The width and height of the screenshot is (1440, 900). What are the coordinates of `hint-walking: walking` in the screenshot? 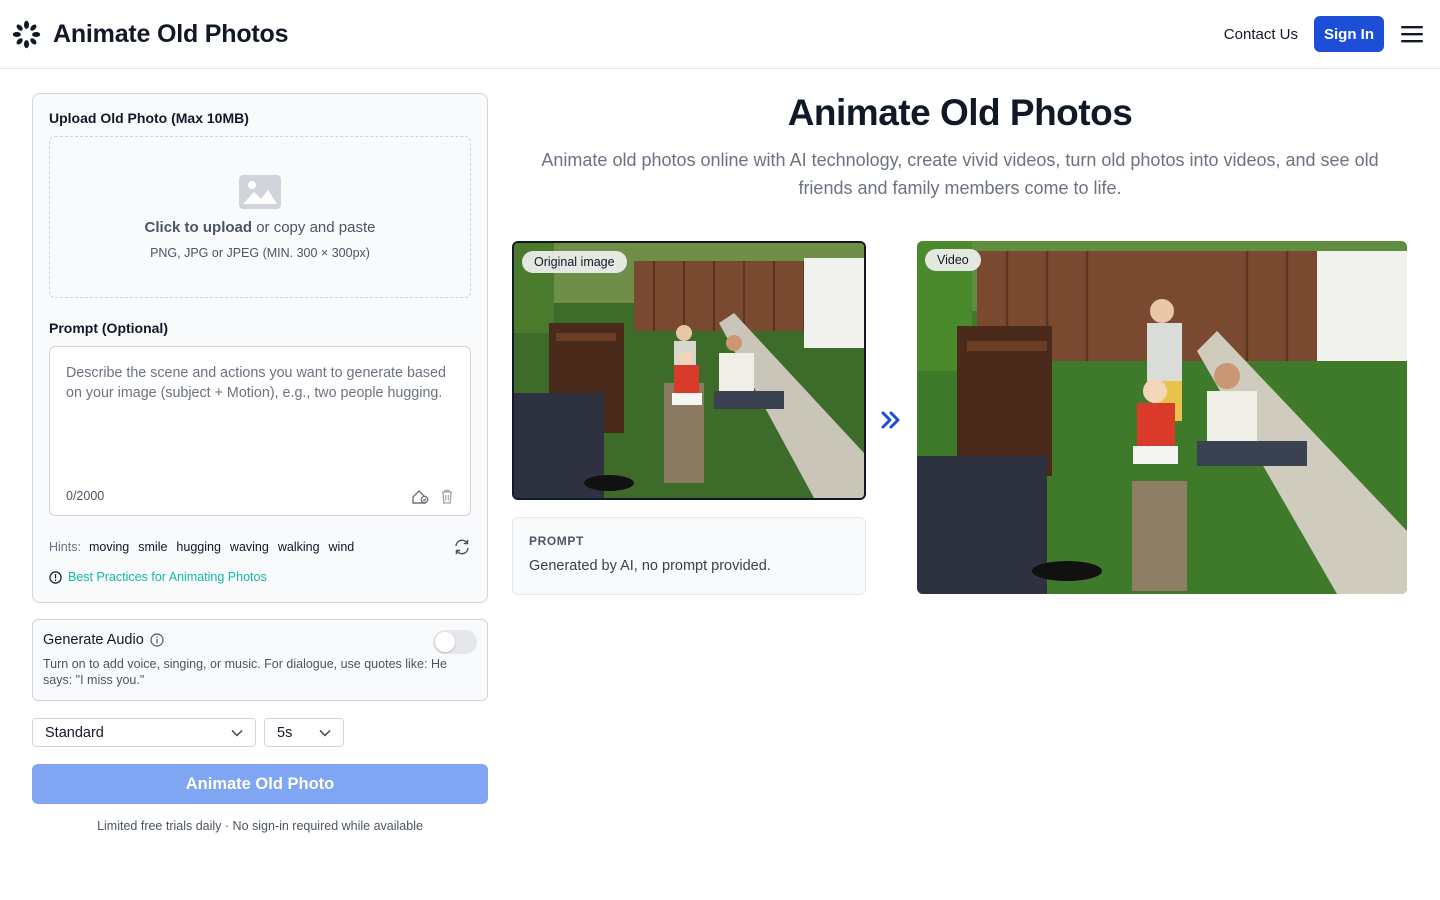 It's located at (299, 547).